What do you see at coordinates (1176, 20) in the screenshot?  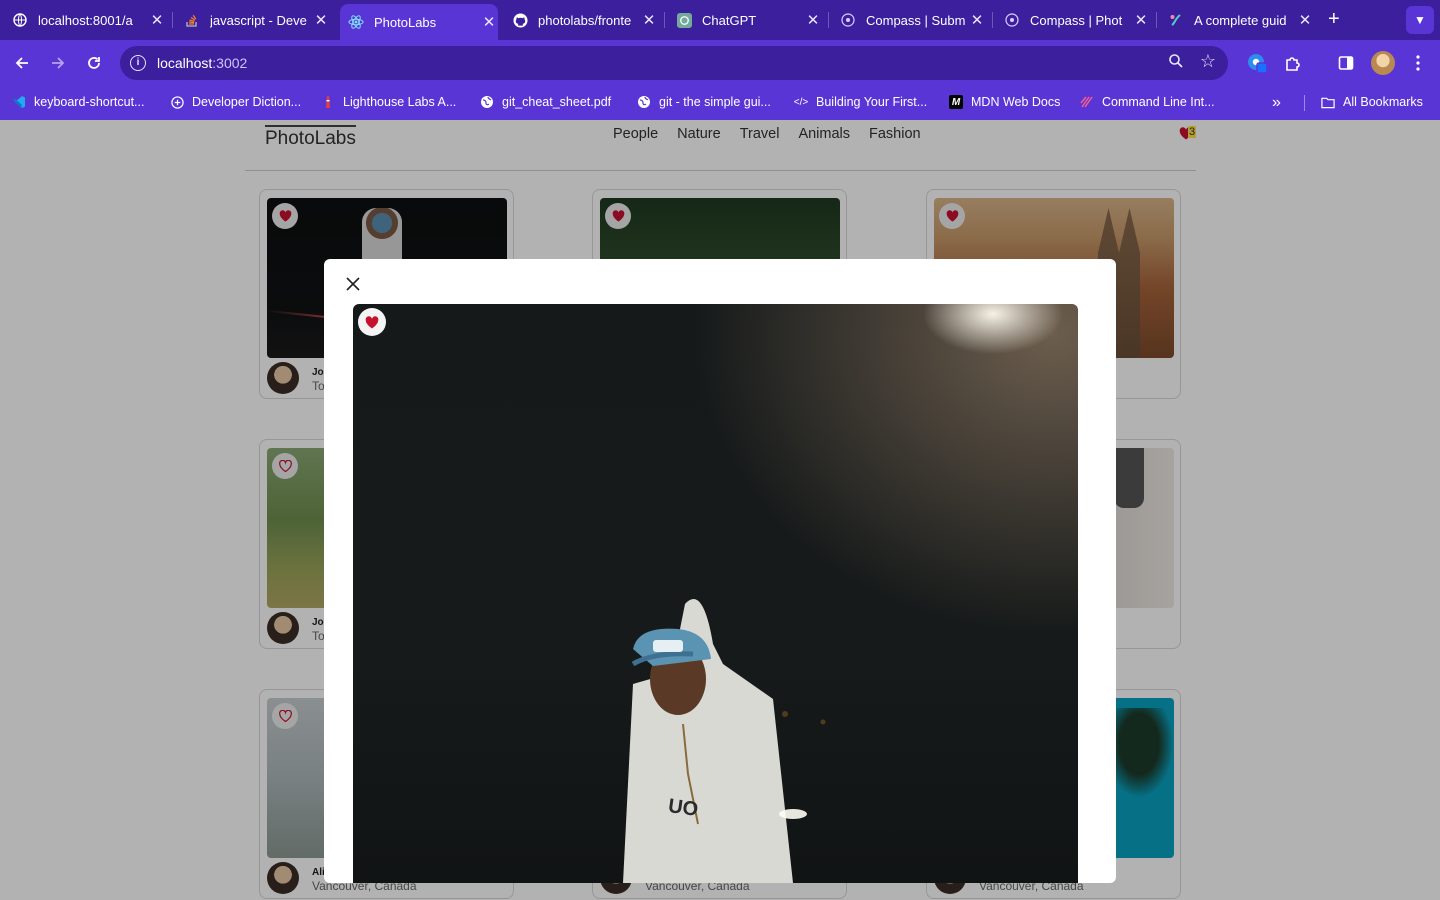 I see `guide-icon` at bounding box center [1176, 20].